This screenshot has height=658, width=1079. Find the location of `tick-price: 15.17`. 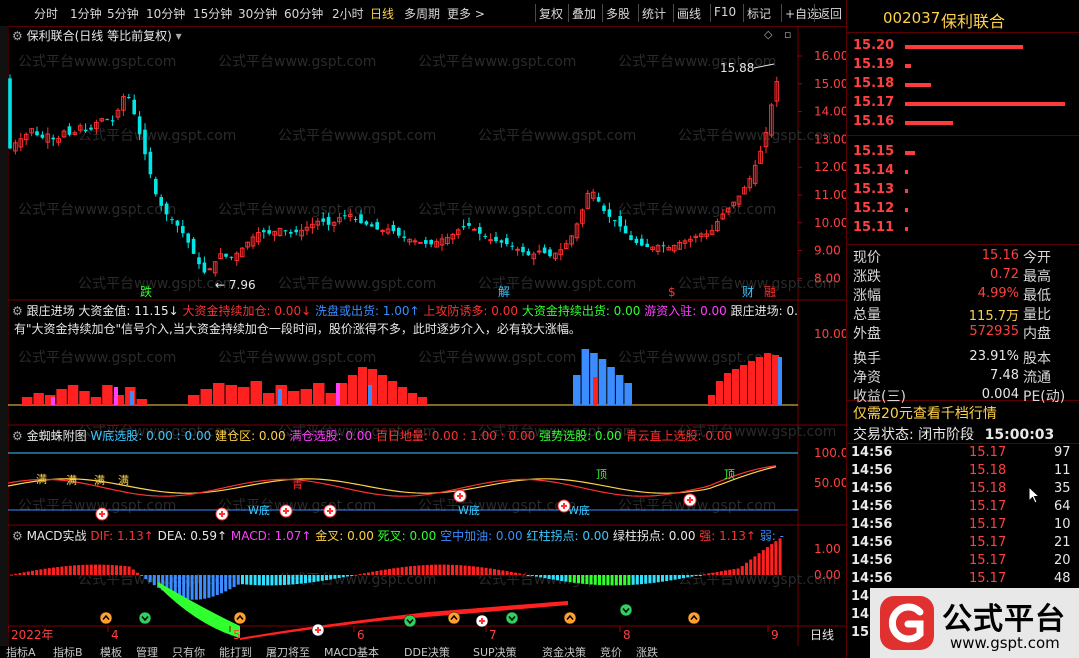

tick-price: 15.17 is located at coordinates (988, 542).